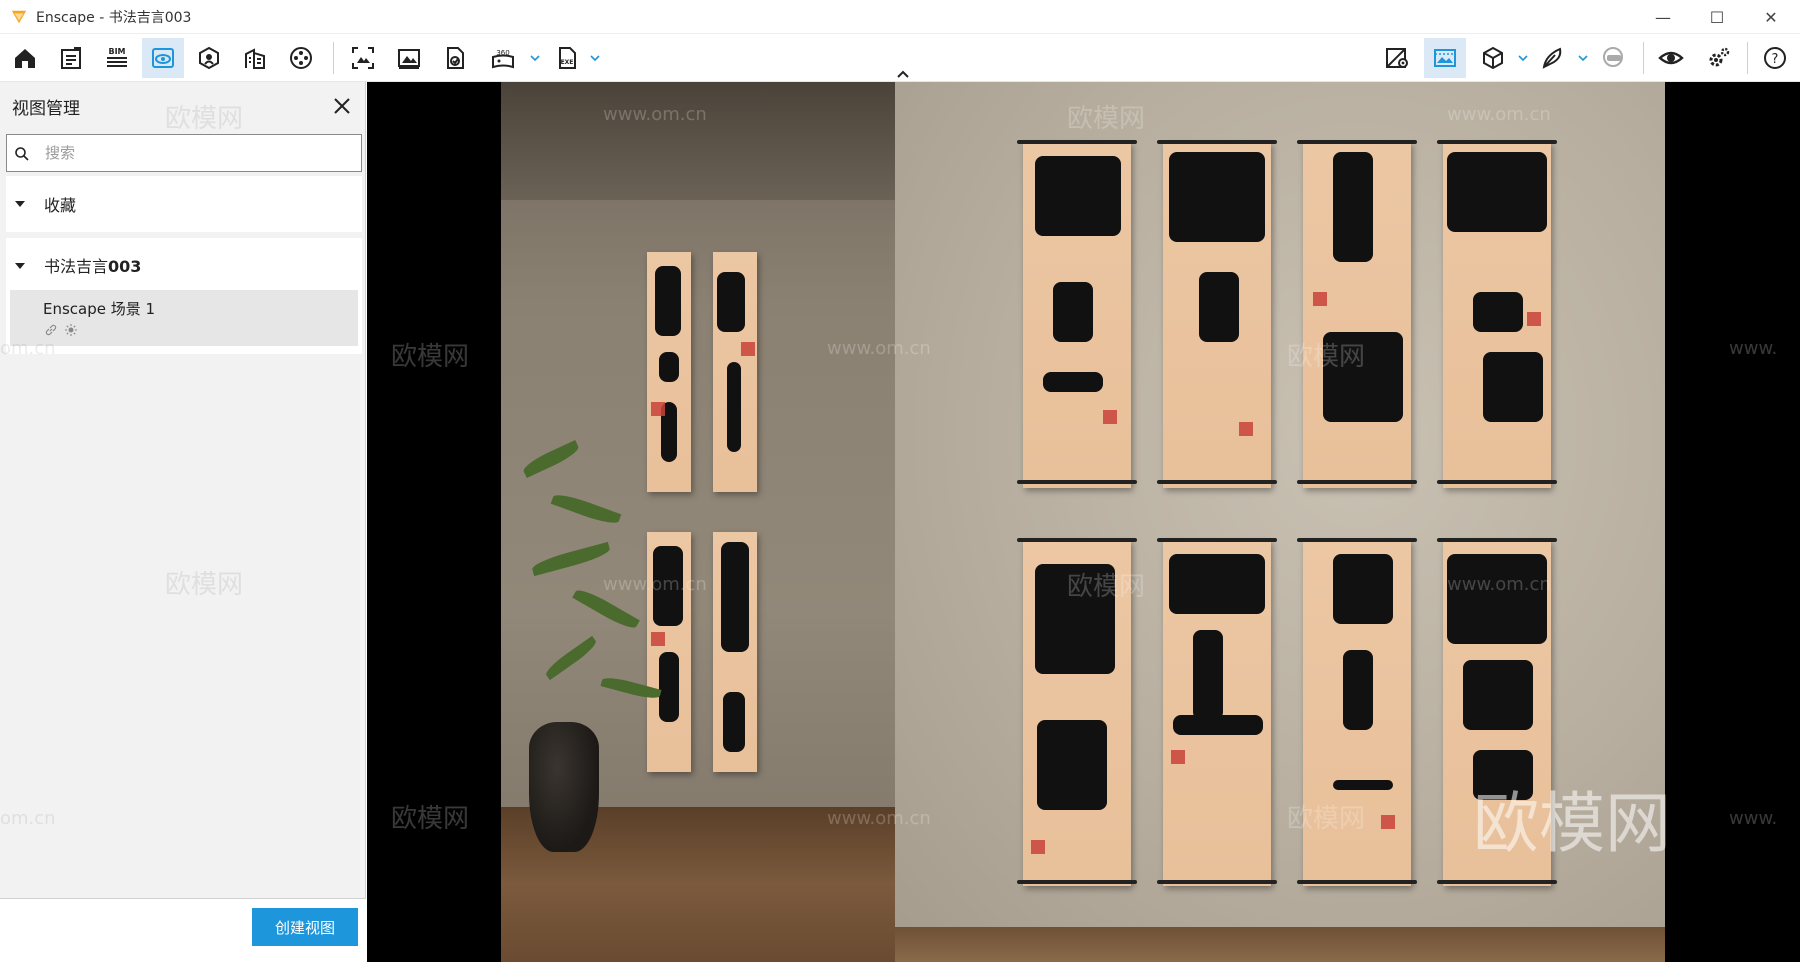 This screenshot has height=962, width=1800. I want to click on wood-floor, so click(1280, 944).